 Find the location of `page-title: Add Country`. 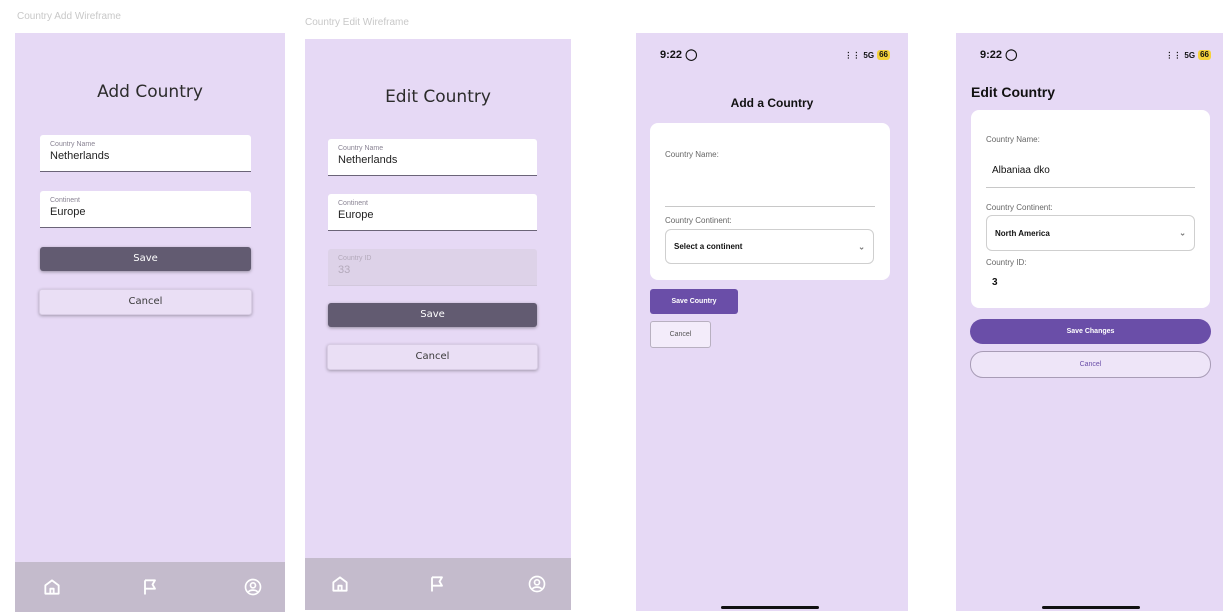

page-title: Add Country is located at coordinates (150, 92).